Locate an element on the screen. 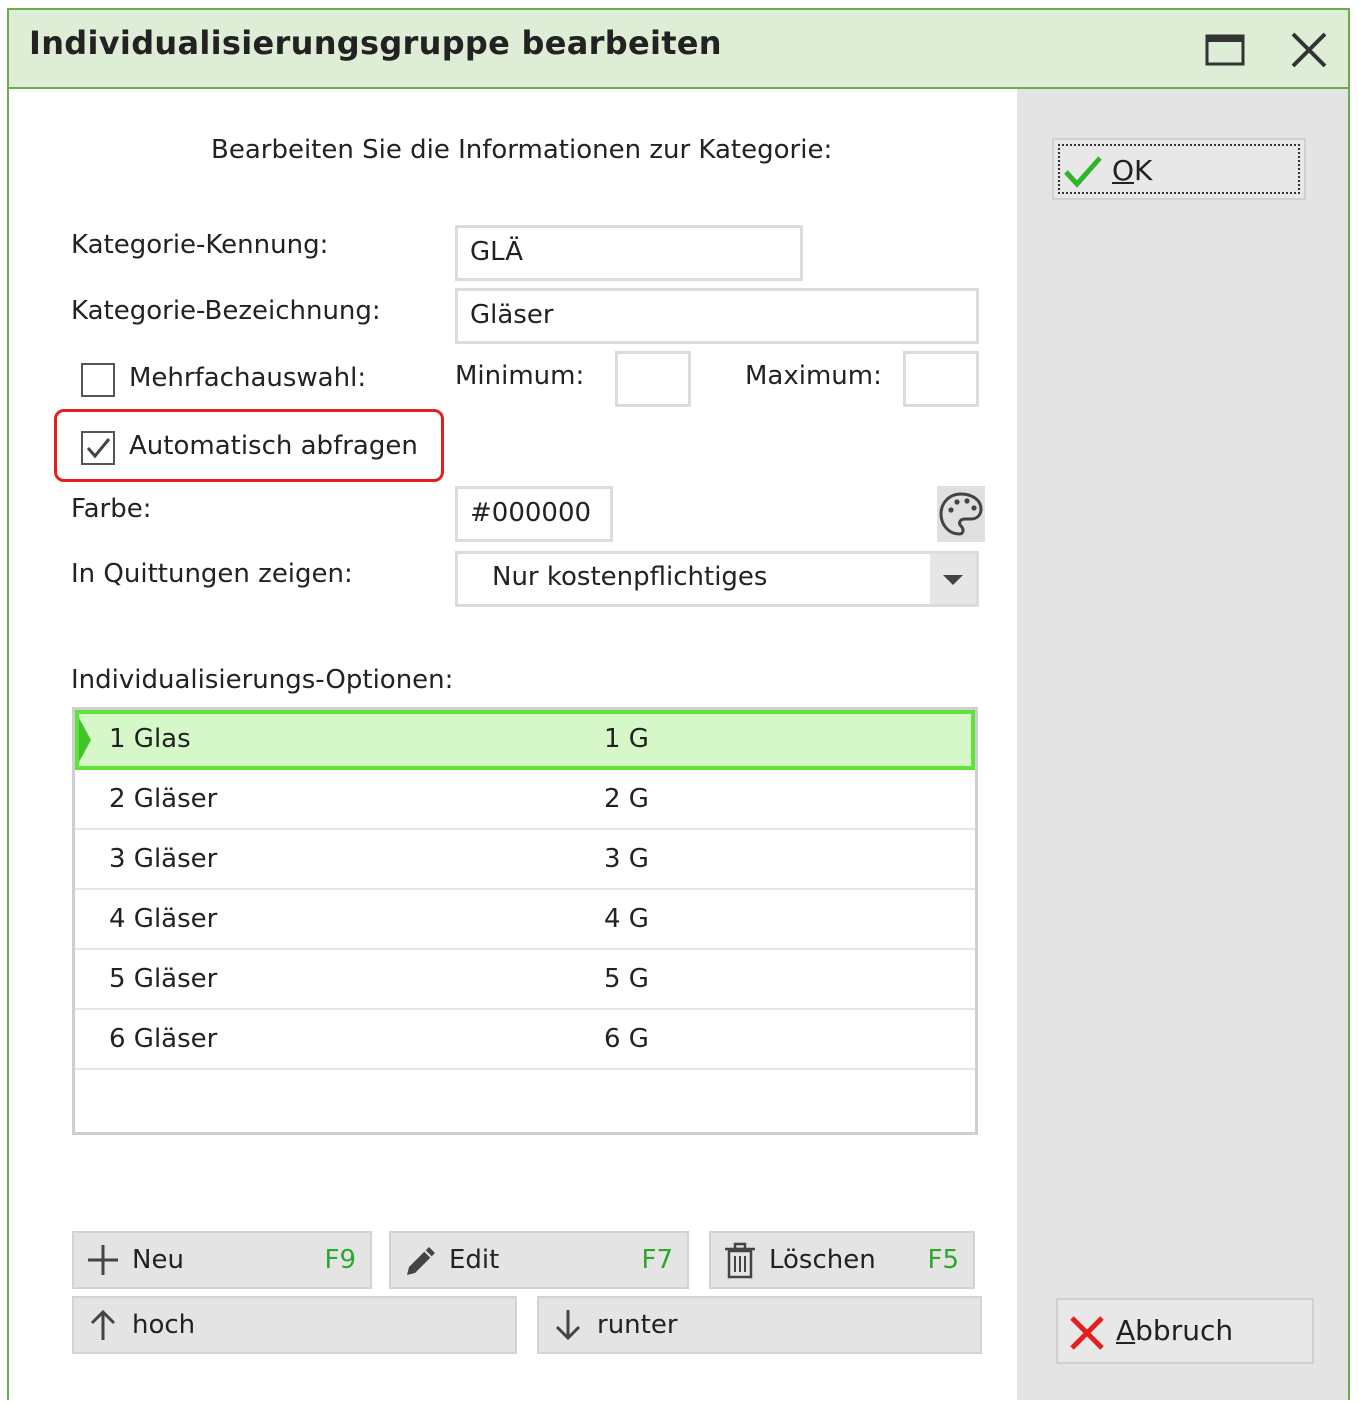 Image resolution: width=1359 pixels, height=1403 pixels. quittungen-select: Nur kostenpflichtiges is located at coordinates (717, 579).